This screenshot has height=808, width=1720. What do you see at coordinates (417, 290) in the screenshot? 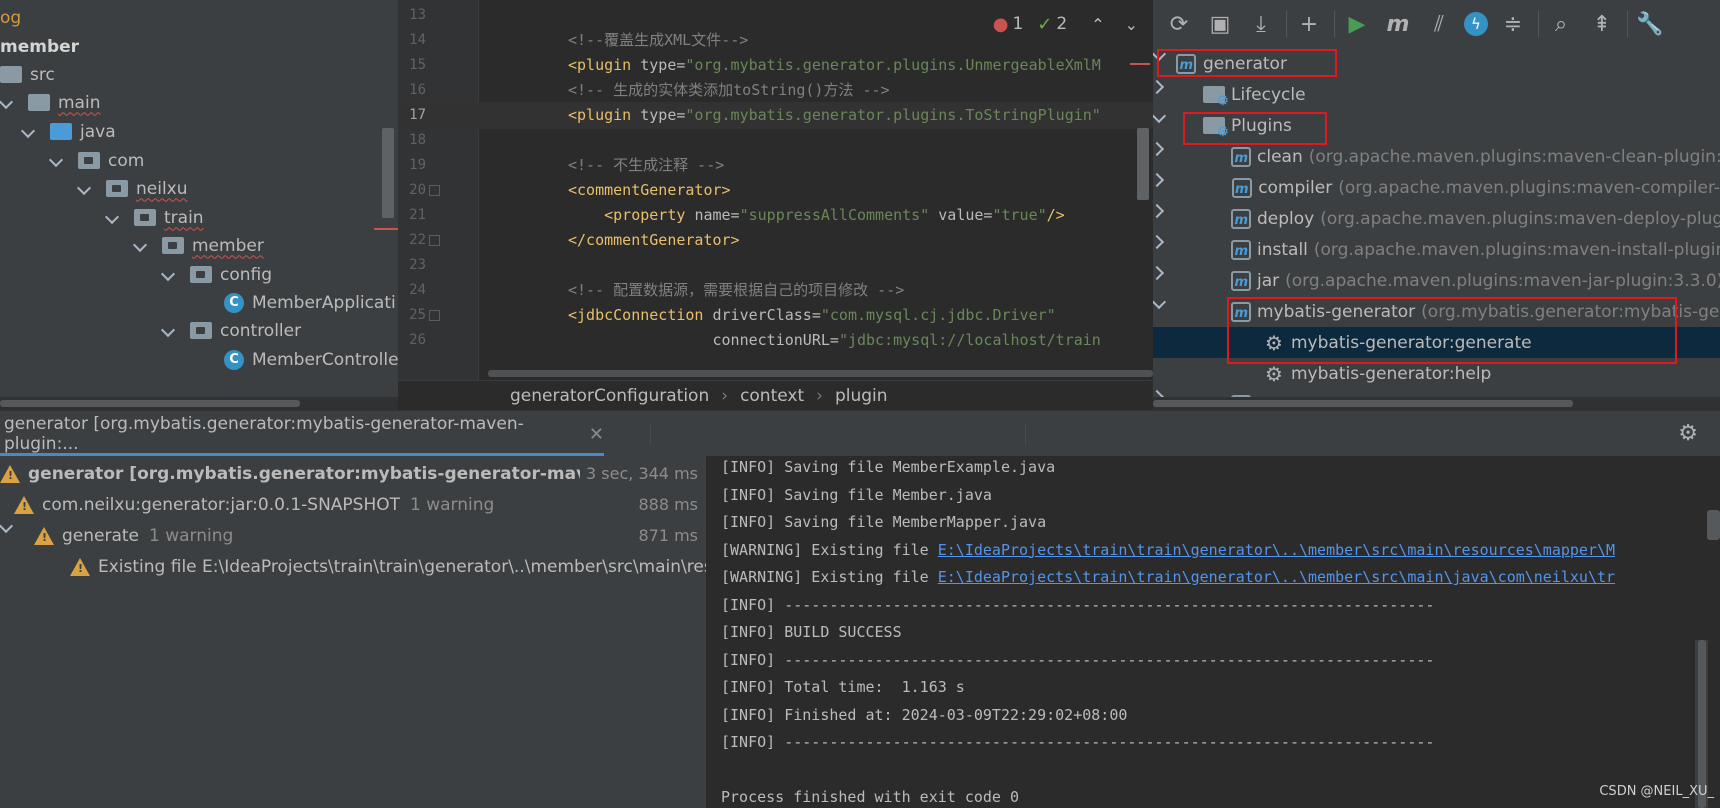
I see `line-number: 24` at bounding box center [417, 290].